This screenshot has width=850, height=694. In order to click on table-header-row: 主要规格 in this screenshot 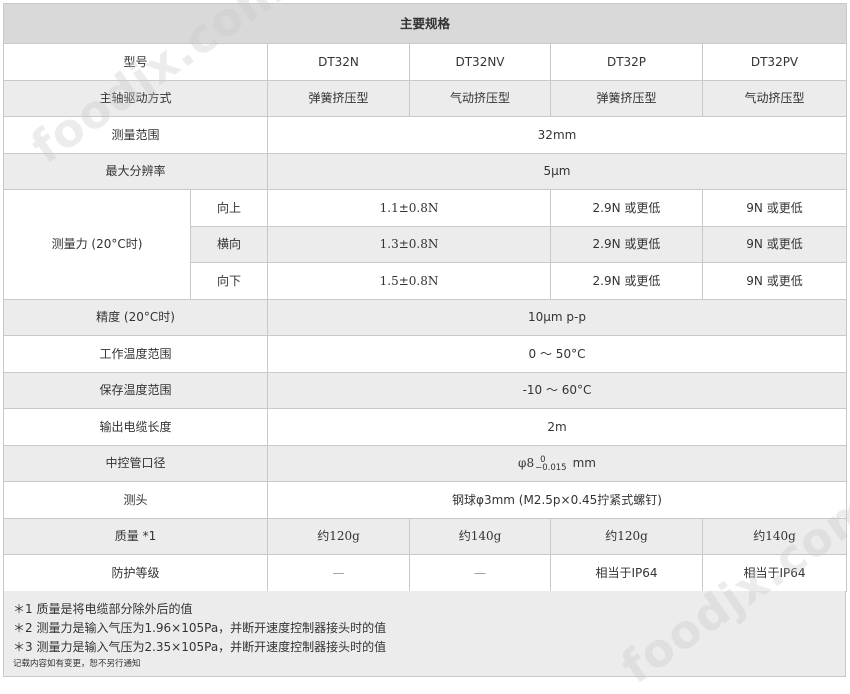, I will do `click(425, 23)`.